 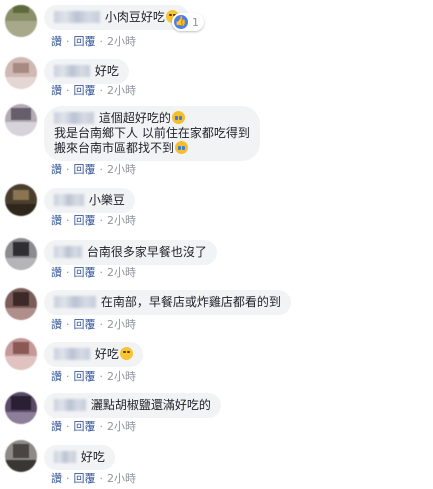 I want to click on comment-text-line: 我是台南鄉下人 以前住在家都吃得到, so click(x=152, y=133).